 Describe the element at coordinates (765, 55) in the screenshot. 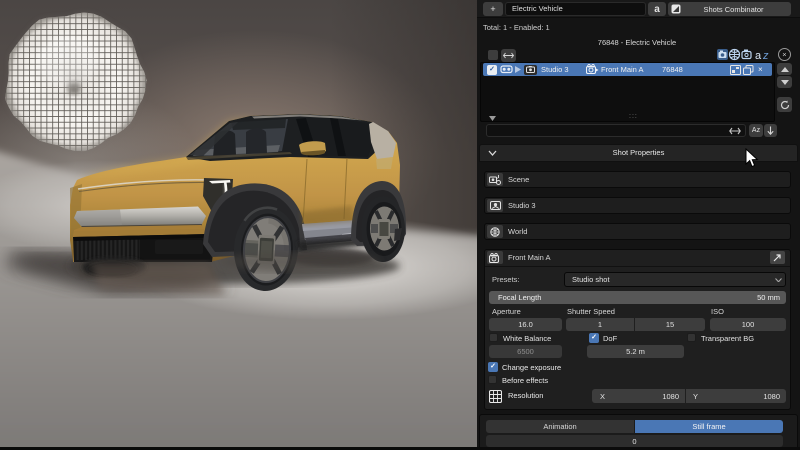

I see `svg-text: z` at that location.